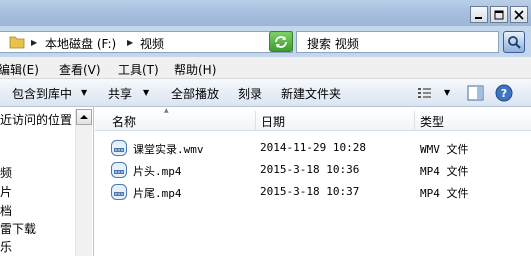  I want to click on navigation-pane: 近访问的位置 频 片 档 雷下载 乐, so click(47, 181).